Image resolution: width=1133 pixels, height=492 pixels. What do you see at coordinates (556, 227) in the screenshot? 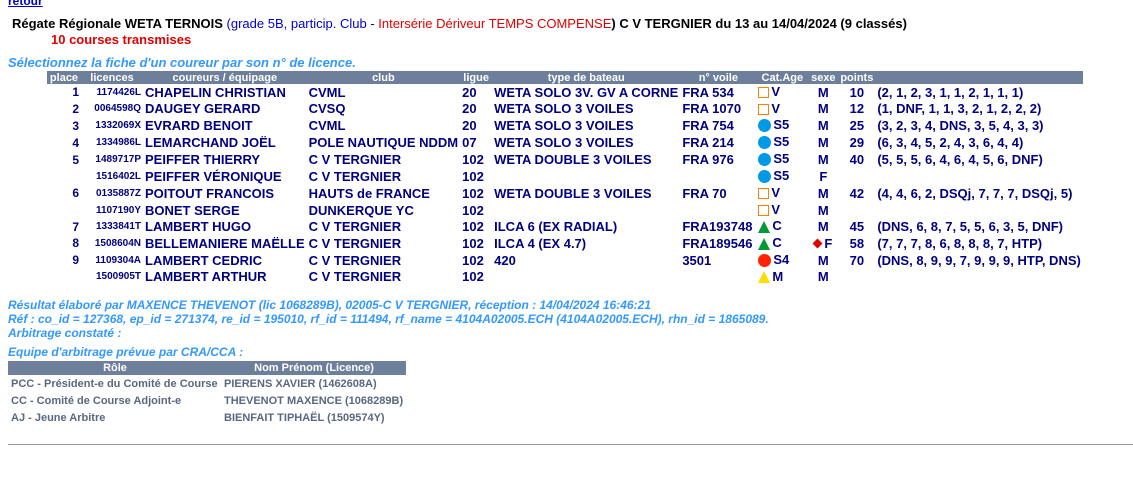
I see `boat-type-cell: ILCA 6 (EX RADIAL)` at bounding box center [556, 227].